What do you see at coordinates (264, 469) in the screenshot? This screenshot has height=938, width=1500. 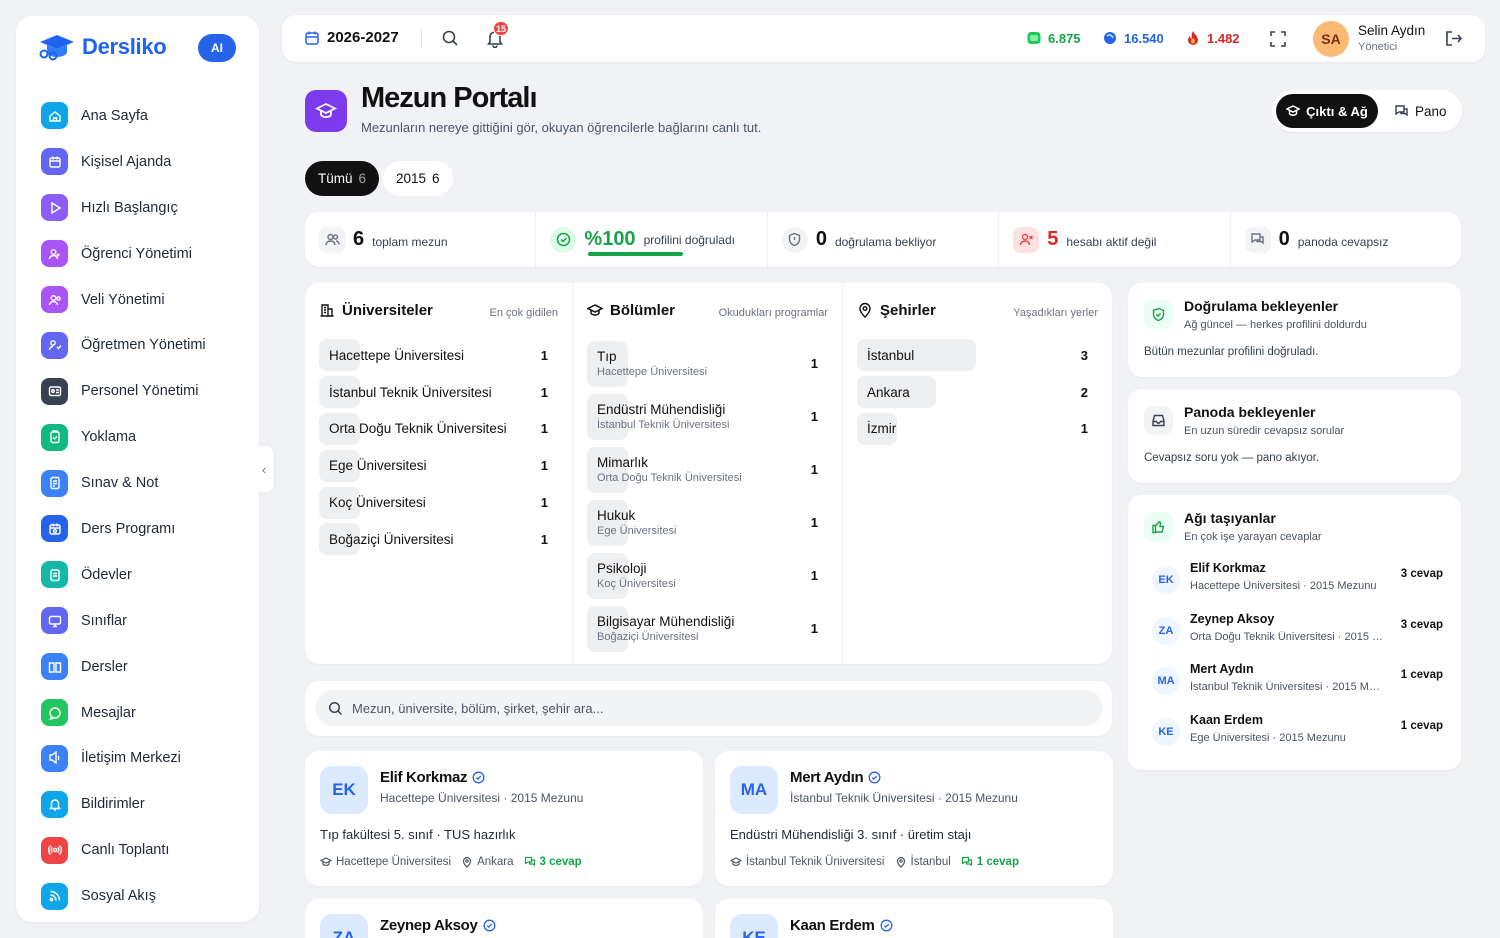 I see `collapse-sidebar-button: ‹` at bounding box center [264, 469].